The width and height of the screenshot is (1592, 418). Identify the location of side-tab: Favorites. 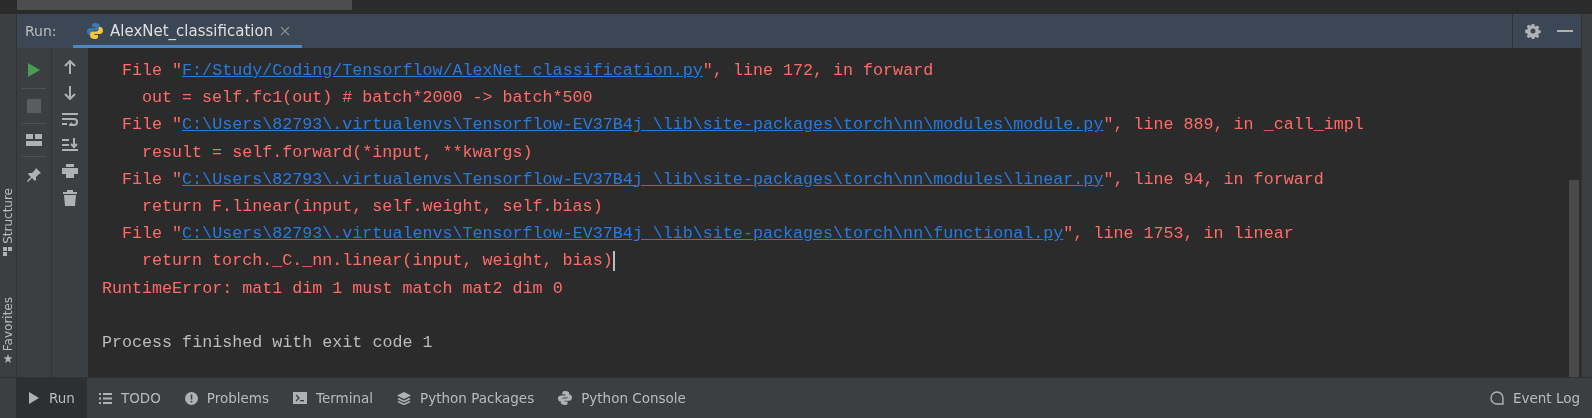
(8, 324).